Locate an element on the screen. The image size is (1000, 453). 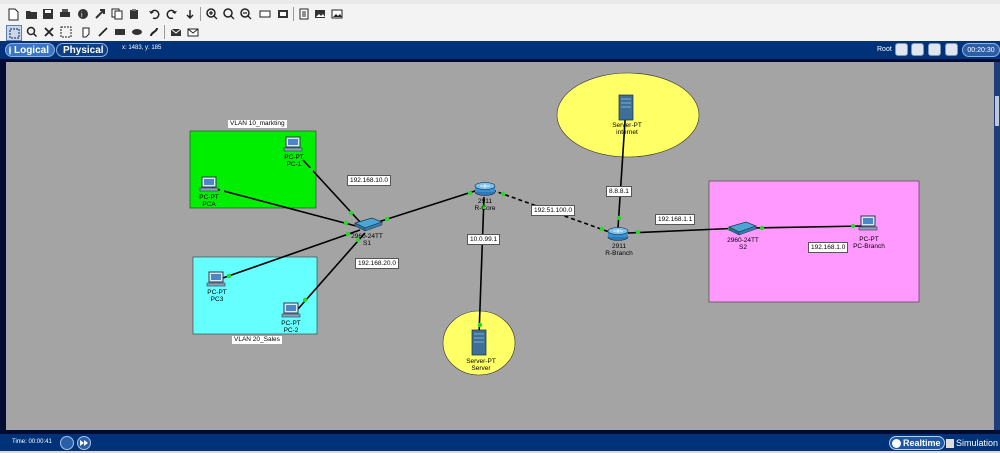
pc2-icon is located at coordinates (291, 310).